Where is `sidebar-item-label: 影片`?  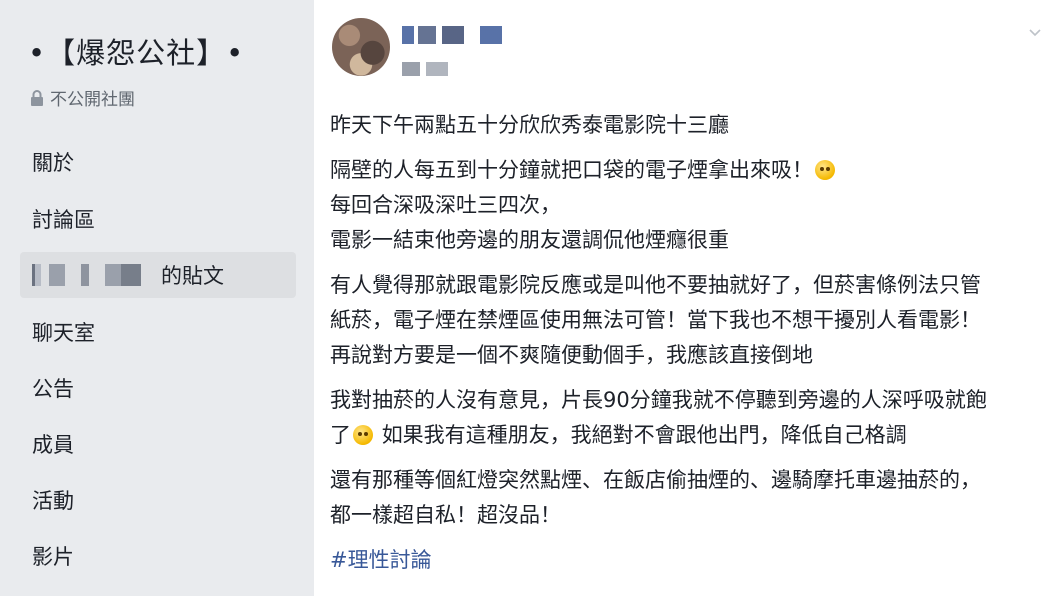
sidebar-item-label: 影片 is located at coordinates (53, 557).